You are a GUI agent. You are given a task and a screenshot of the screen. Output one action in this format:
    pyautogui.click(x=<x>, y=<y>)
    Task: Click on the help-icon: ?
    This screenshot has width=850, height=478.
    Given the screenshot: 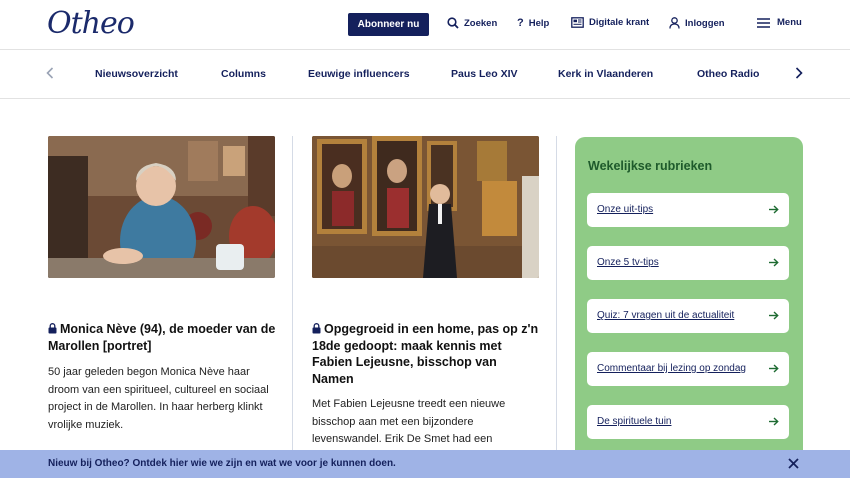 What is the action you would take?
    pyautogui.click(x=520, y=23)
    